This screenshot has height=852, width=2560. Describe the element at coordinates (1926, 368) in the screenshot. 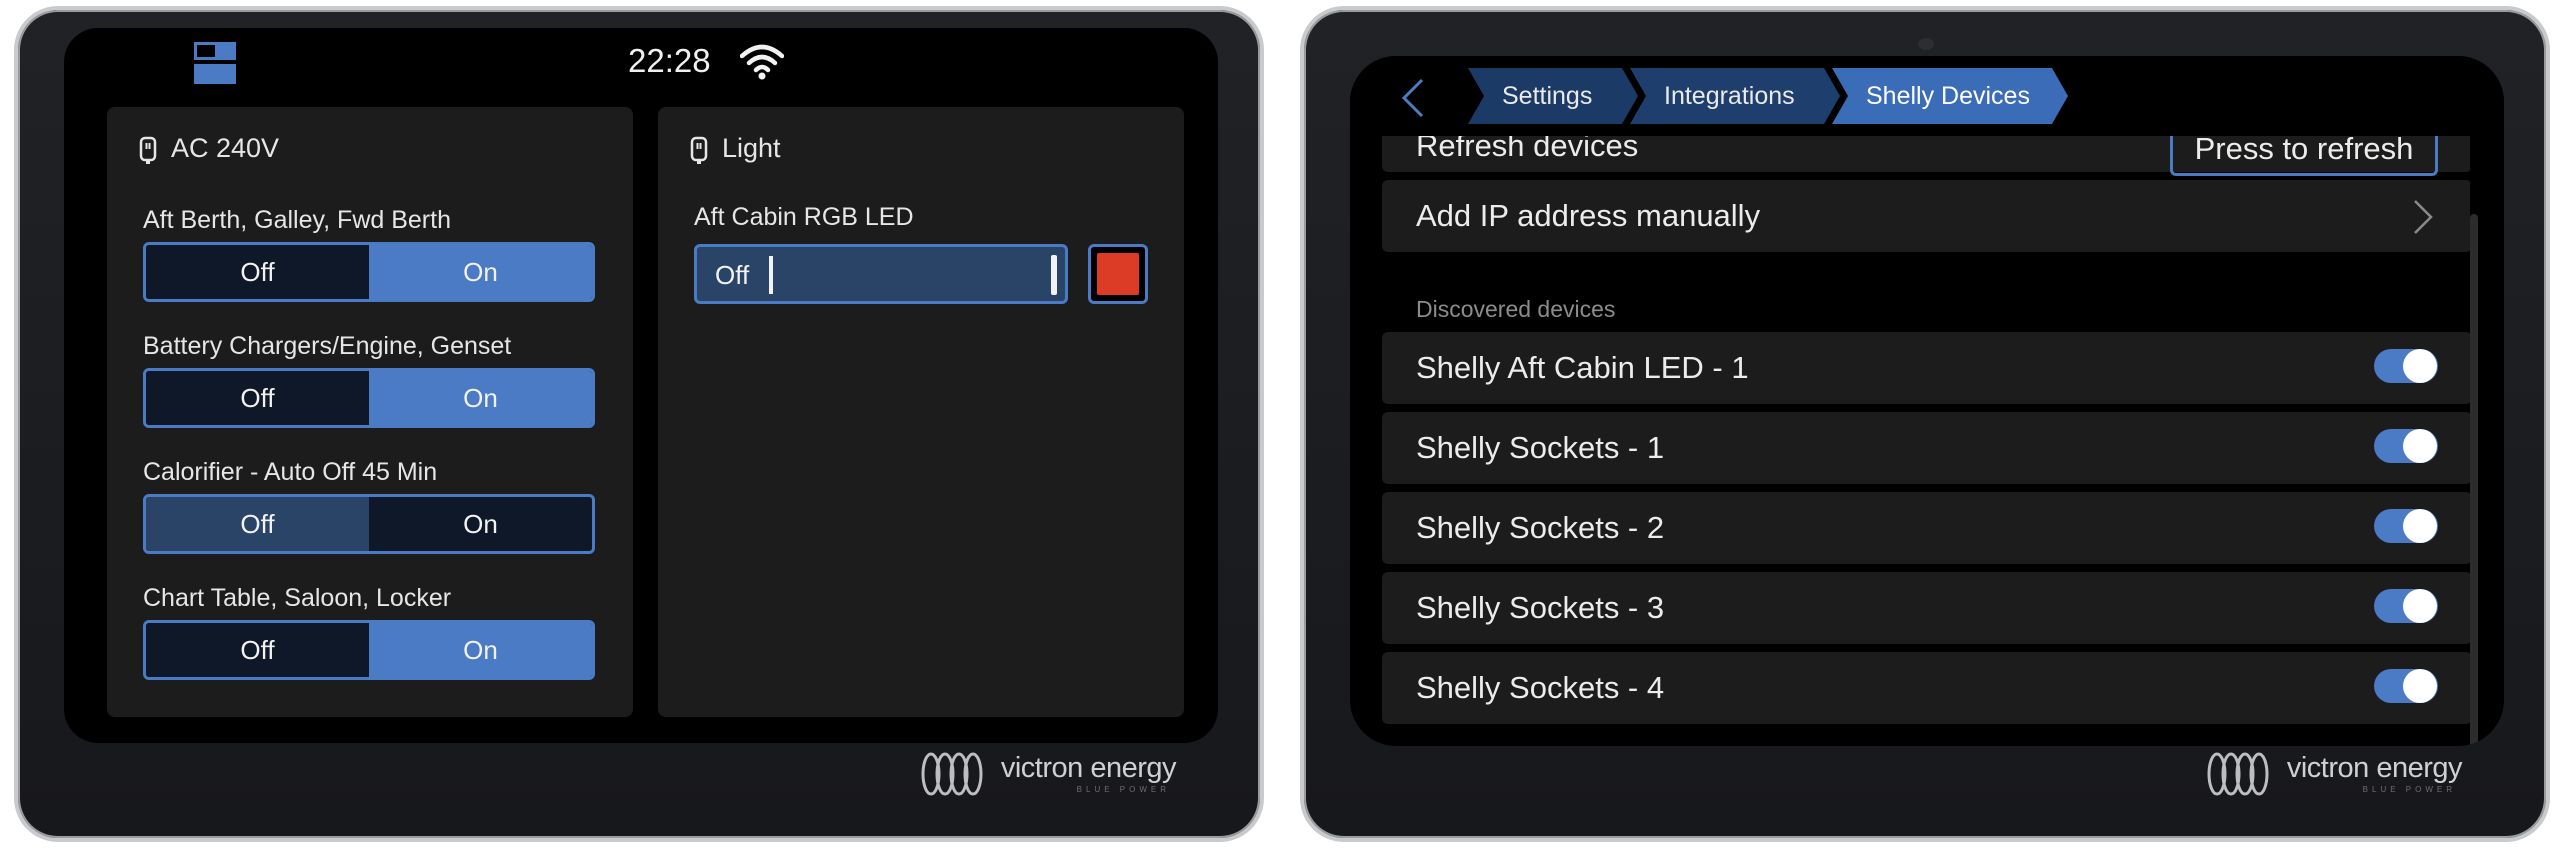

I see `device-row: Shelly Aft Cabin LED - 1` at that location.